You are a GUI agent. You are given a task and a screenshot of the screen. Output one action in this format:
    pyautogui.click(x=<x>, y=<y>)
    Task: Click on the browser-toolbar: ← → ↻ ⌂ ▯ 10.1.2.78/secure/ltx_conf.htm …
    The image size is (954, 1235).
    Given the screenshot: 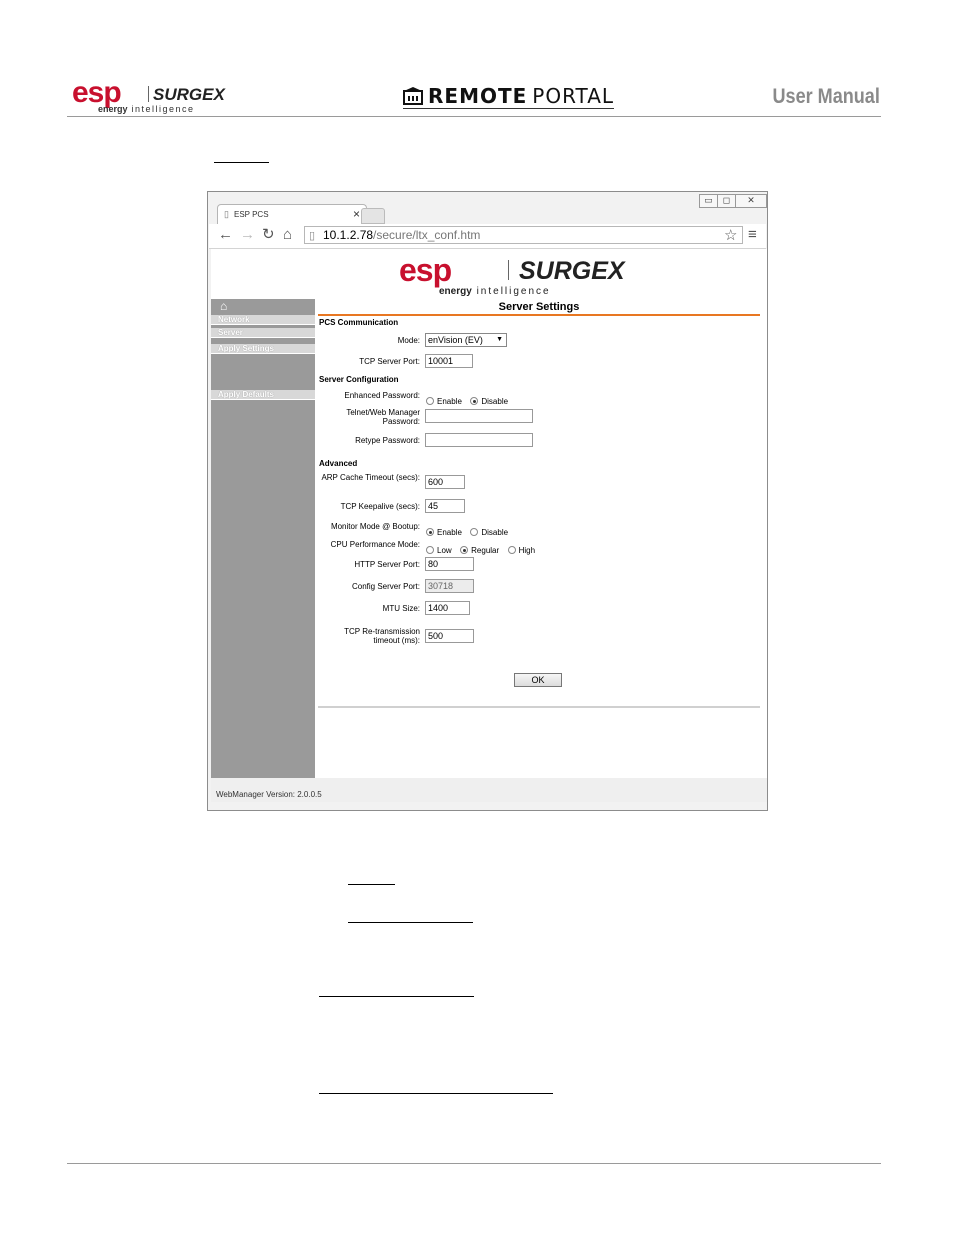 What is the action you would take?
    pyautogui.click(x=487, y=236)
    